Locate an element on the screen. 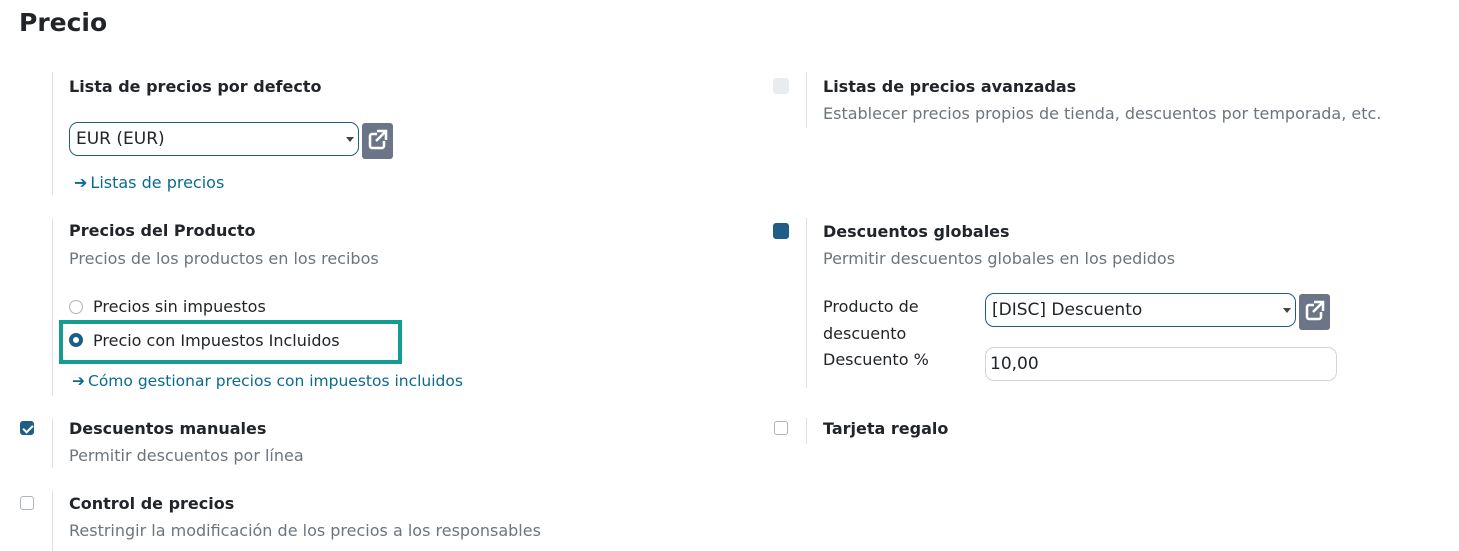  radio-tax-excluded-label: Precios sin impuestos is located at coordinates (179, 306).